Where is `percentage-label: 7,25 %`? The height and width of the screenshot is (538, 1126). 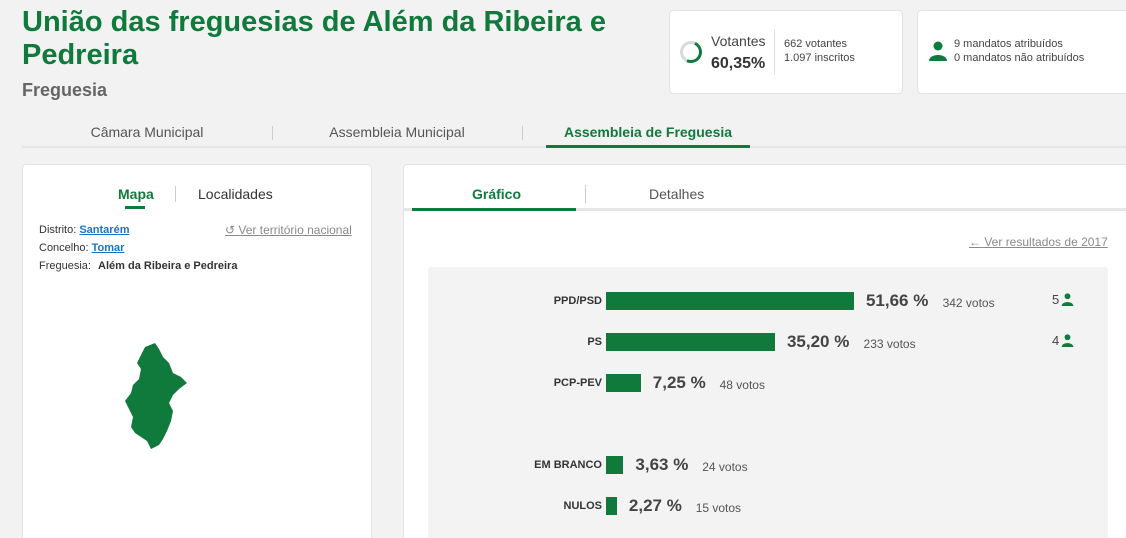
percentage-label: 7,25 % is located at coordinates (679, 382).